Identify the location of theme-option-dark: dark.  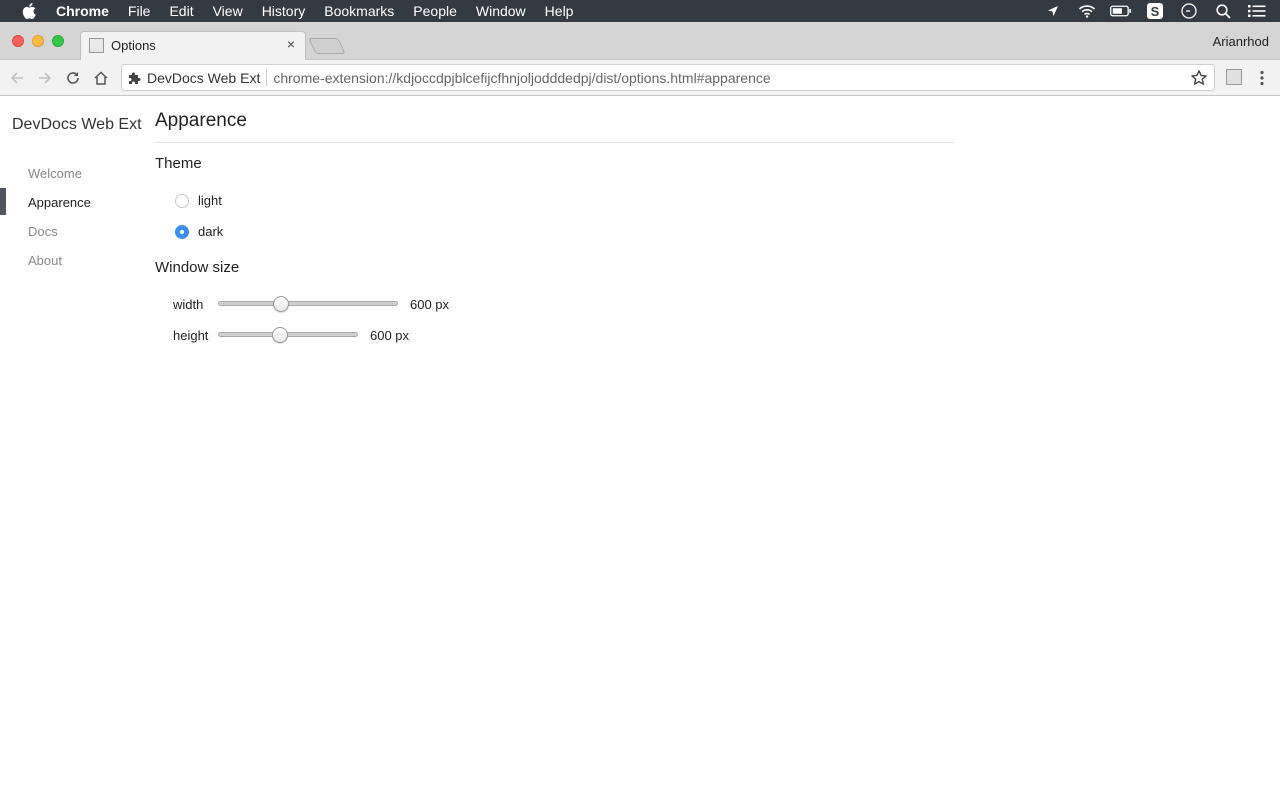
(199, 231).